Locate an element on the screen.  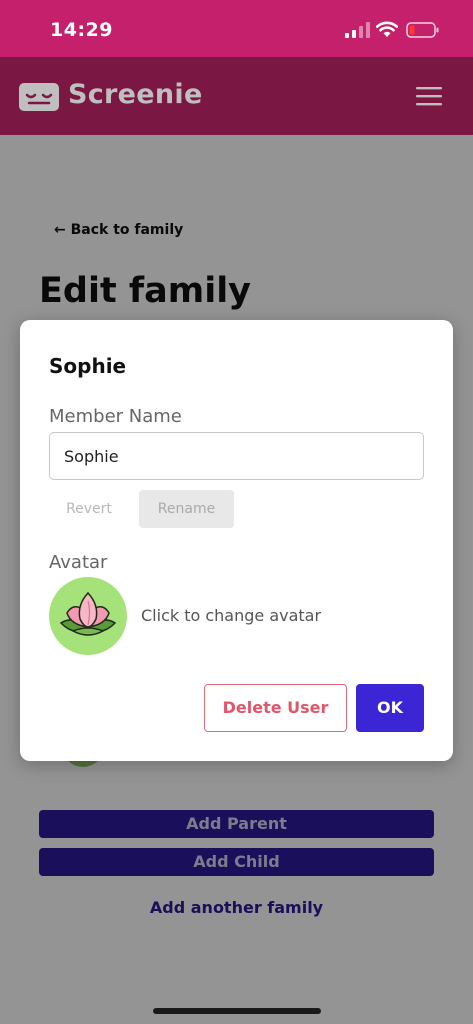
status-bar: 14:29 is located at coordinates (236, 28).